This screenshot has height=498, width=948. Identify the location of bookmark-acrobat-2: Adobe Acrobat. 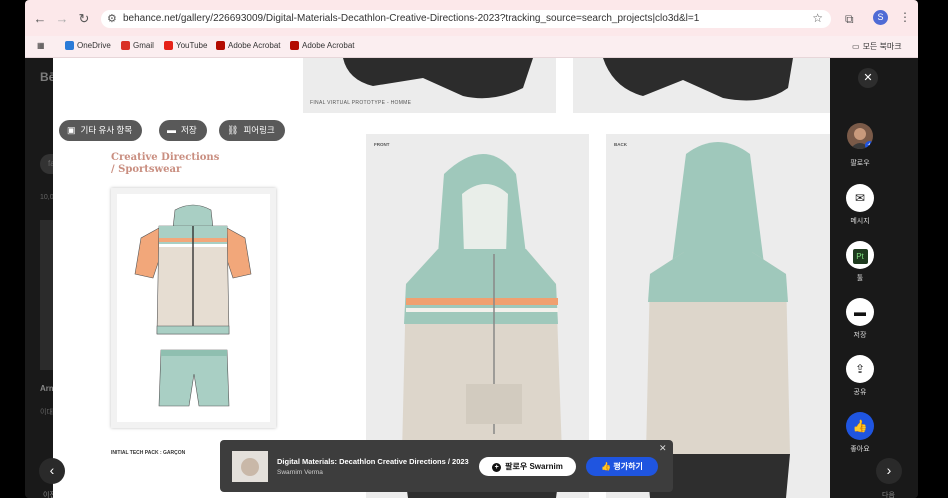
(322, 45).